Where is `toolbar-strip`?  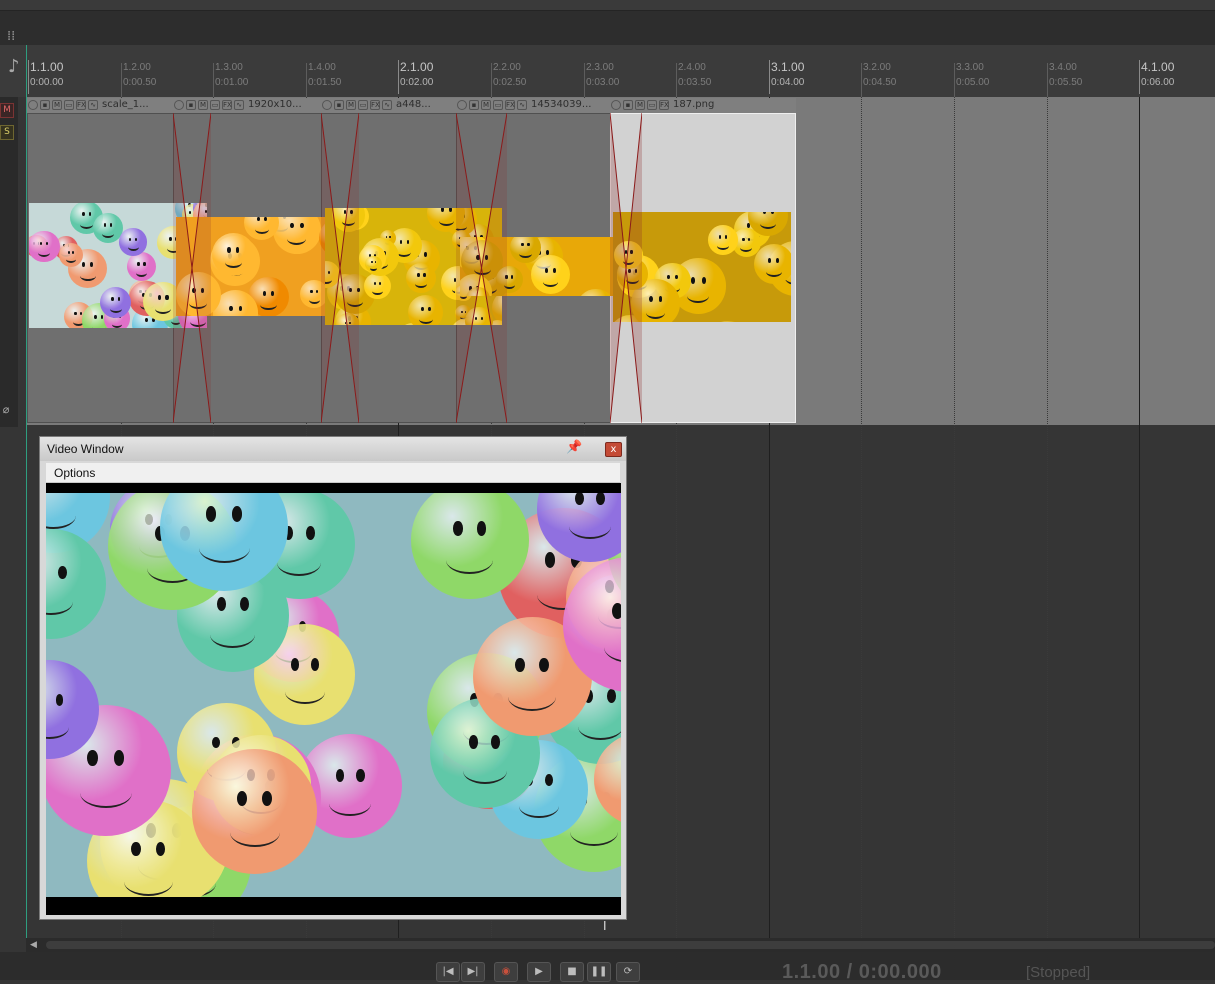 toolbar-strip is located at coordinates (607, 28).